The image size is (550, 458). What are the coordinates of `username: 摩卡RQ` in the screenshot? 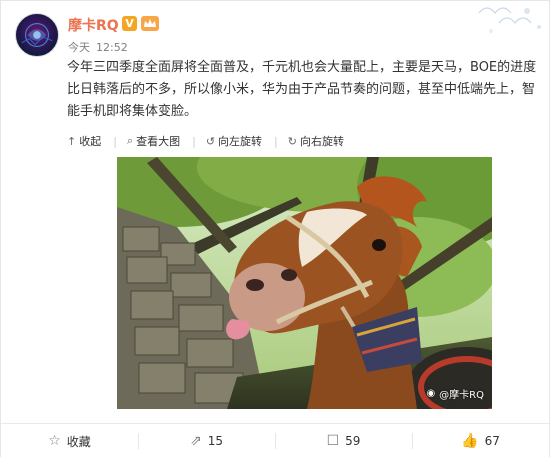 It's located at (93, 25).